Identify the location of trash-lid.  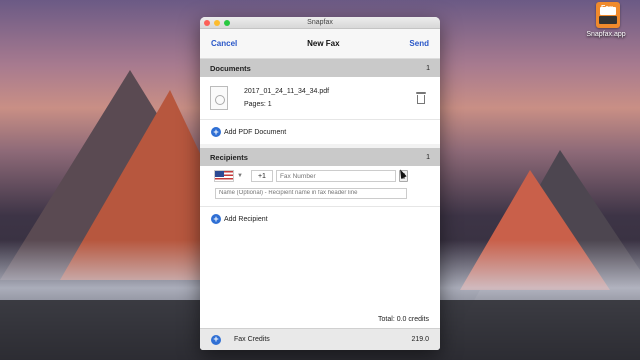
(421, 93).